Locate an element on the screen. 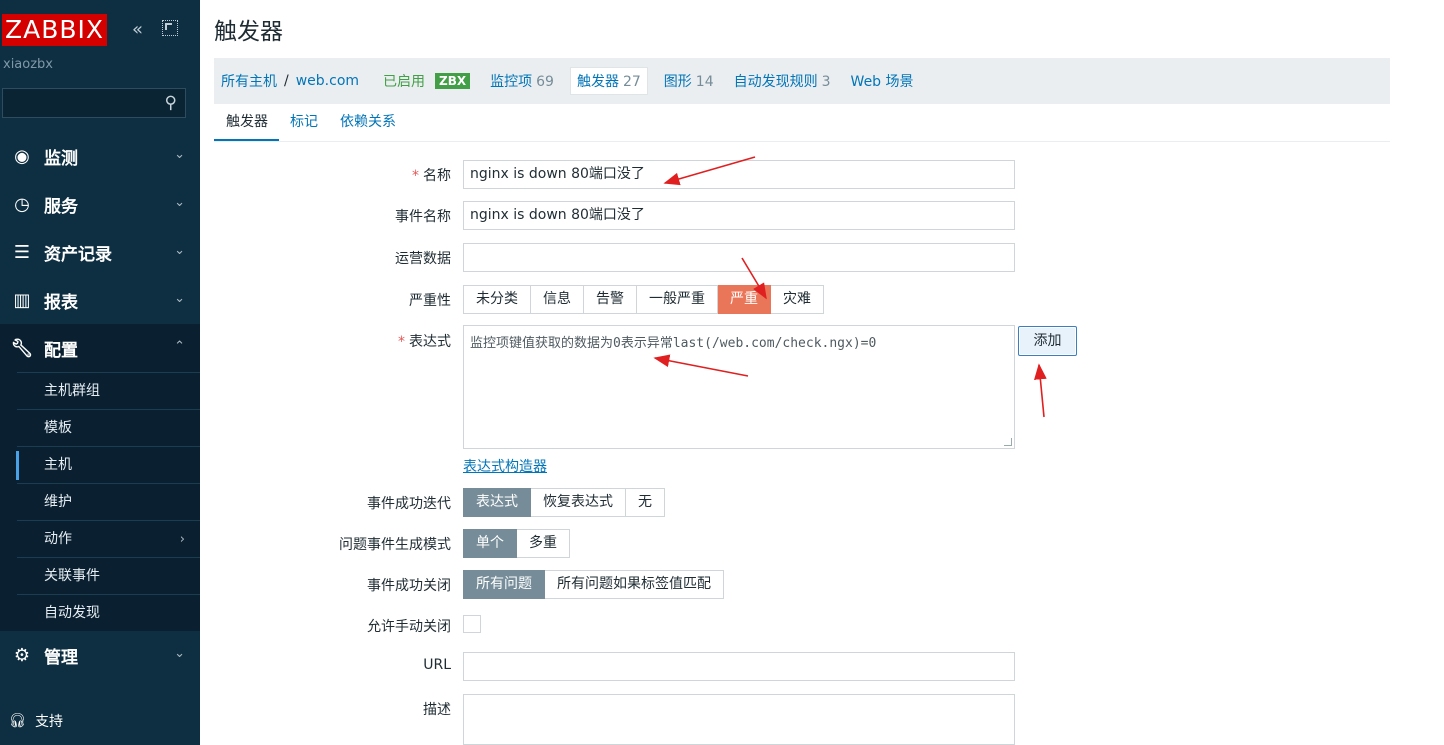 The image size is (1444, 745). expression-label-text: 表达式 is located at coordinates (430, 342).